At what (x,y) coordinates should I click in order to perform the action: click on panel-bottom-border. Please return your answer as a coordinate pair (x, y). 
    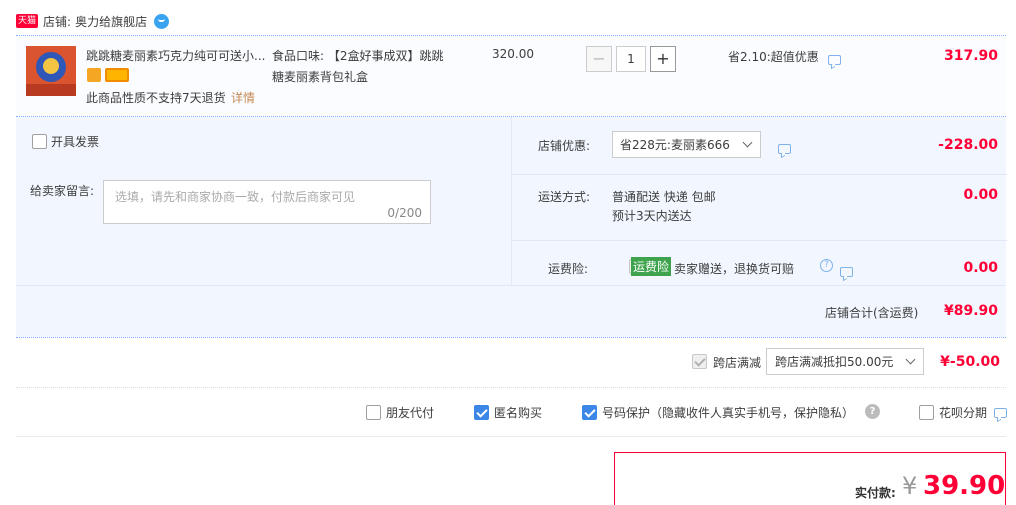
    Looking at the image, I should click on (511, 337).